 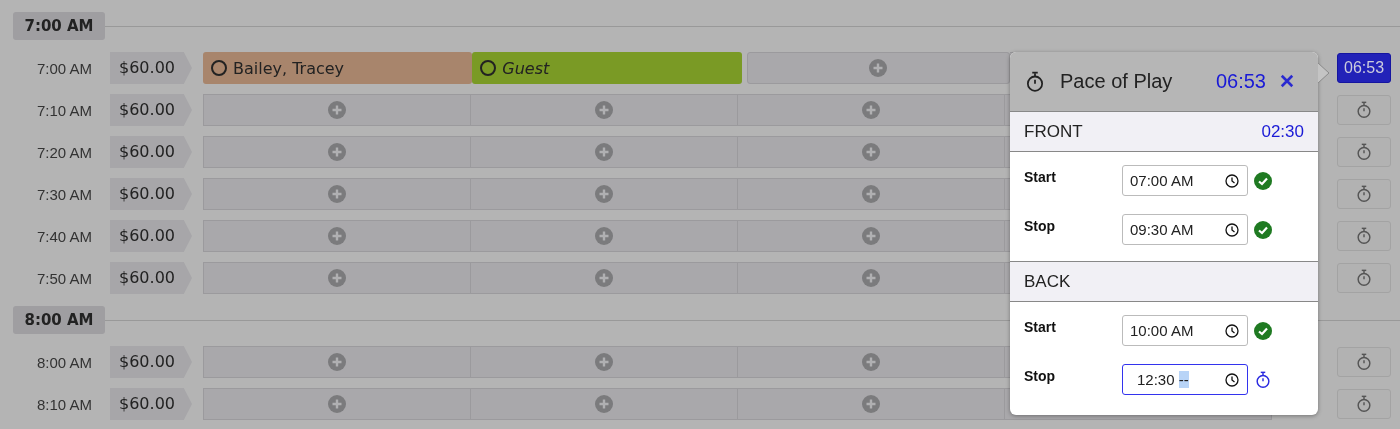 I want to click on section-name: BACK, so click(x=1047, y=281).